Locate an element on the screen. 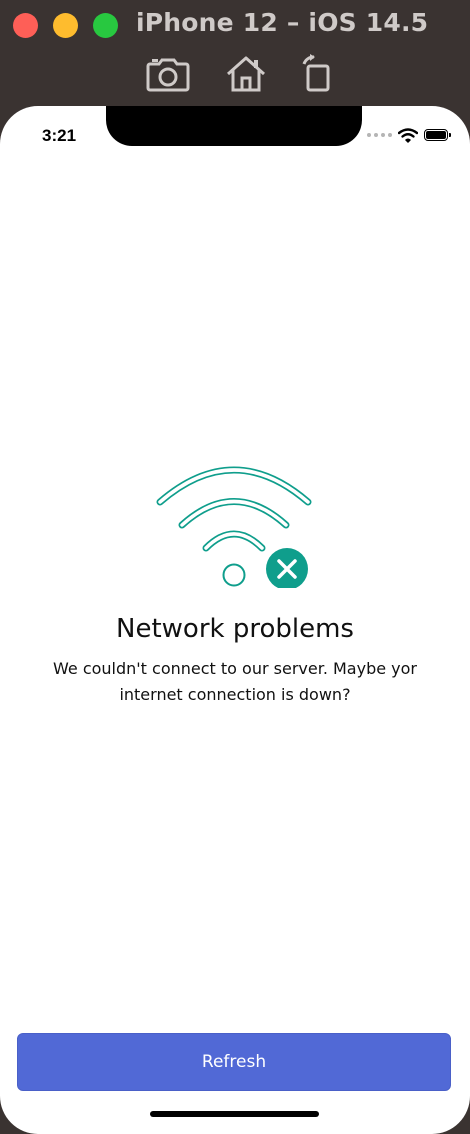 The width and height of the screenshot is (470, 1134). home-icon is located at coordinates (246, 74).